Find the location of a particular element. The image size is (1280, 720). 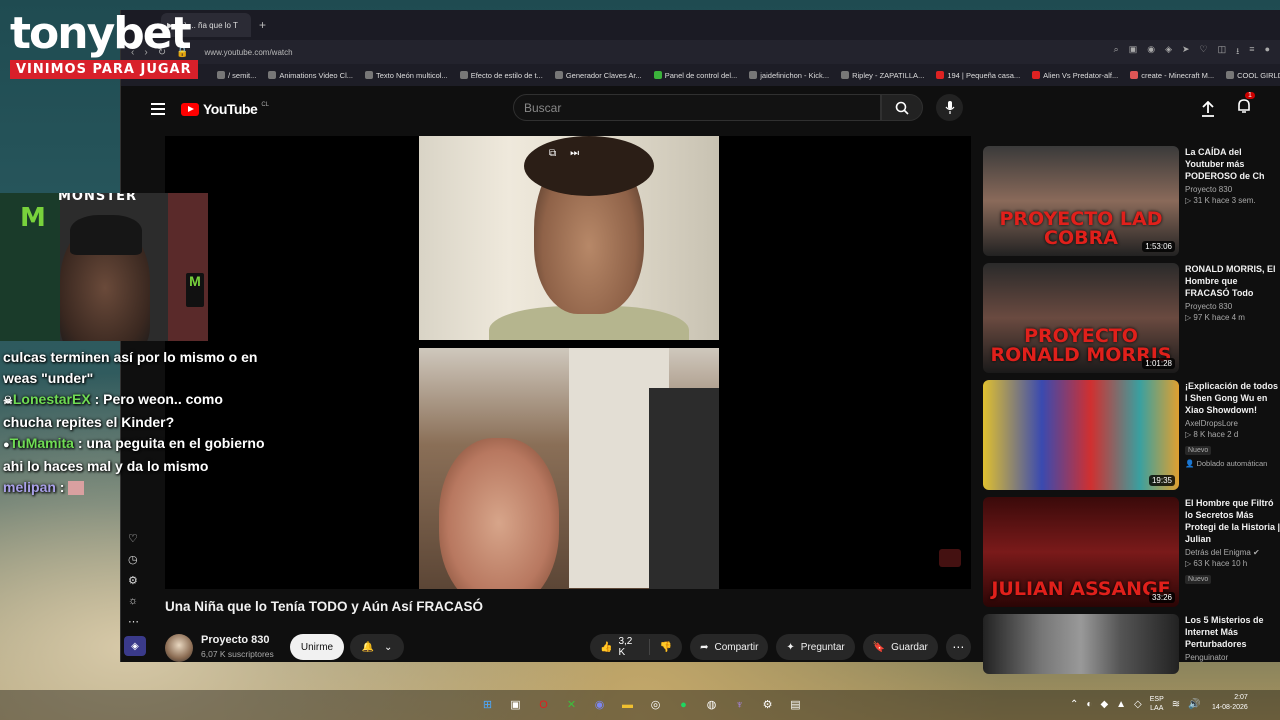

recommendation-channel: AxelDropsLore is located at coordinates (1232, 423).